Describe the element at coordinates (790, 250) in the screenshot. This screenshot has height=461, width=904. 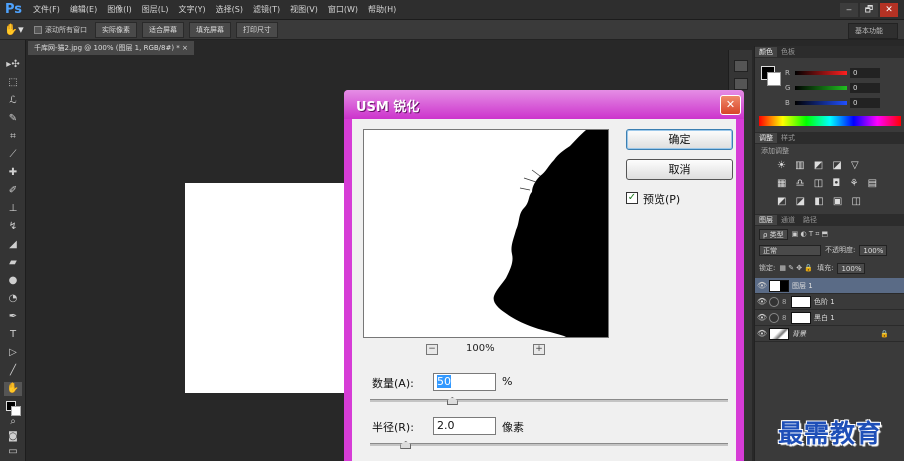
I see `blend-mode-select: 正常` at that location.